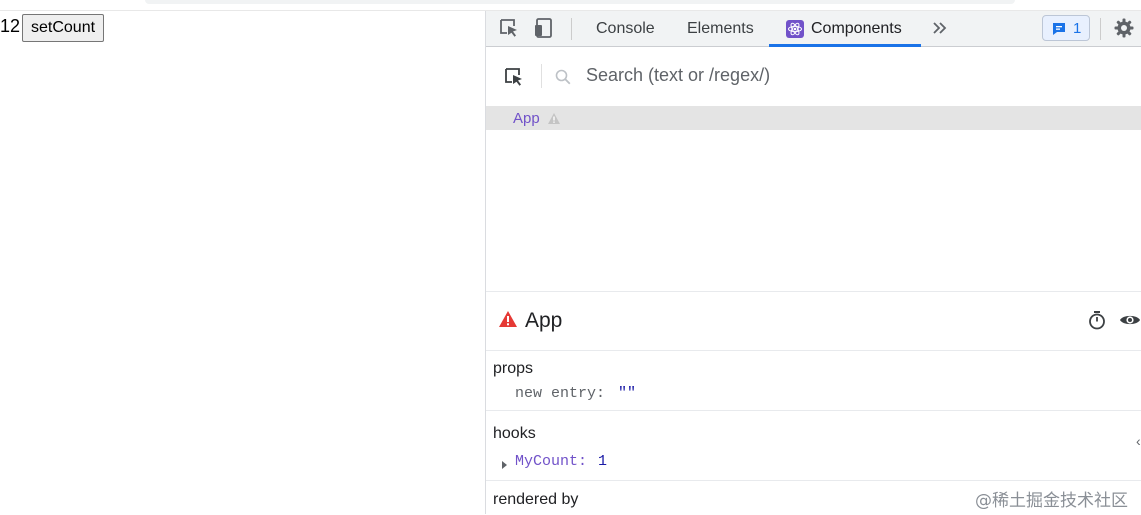 The width and height of the screenshot is (1141, 515). What do you see at coordinates (570, 5) in the screenshot?
I see `browser-top-strip` at bounding box center [570, 5].